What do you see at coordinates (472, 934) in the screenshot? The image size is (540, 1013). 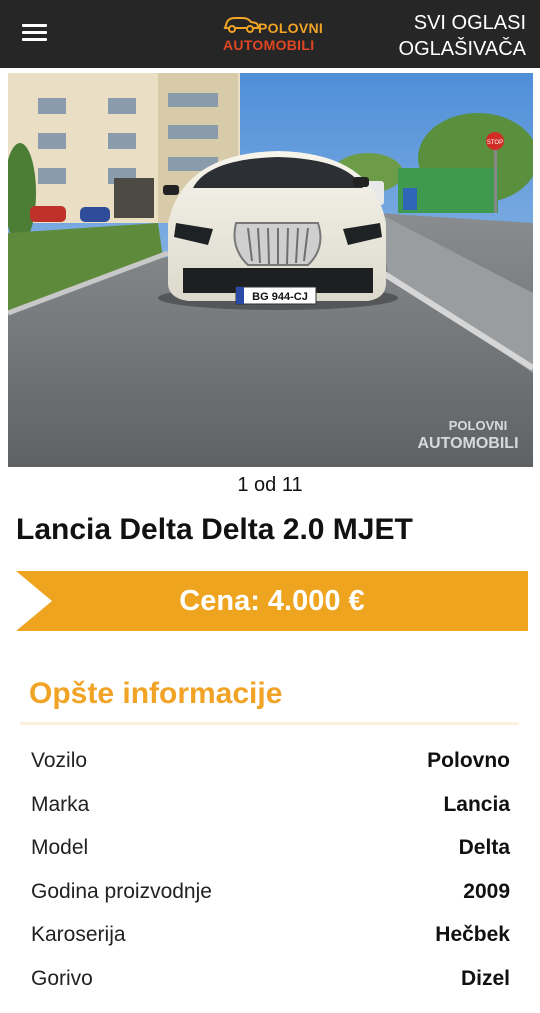 I see `info-row-value: Hečbek` at bounding box center [472, 934].